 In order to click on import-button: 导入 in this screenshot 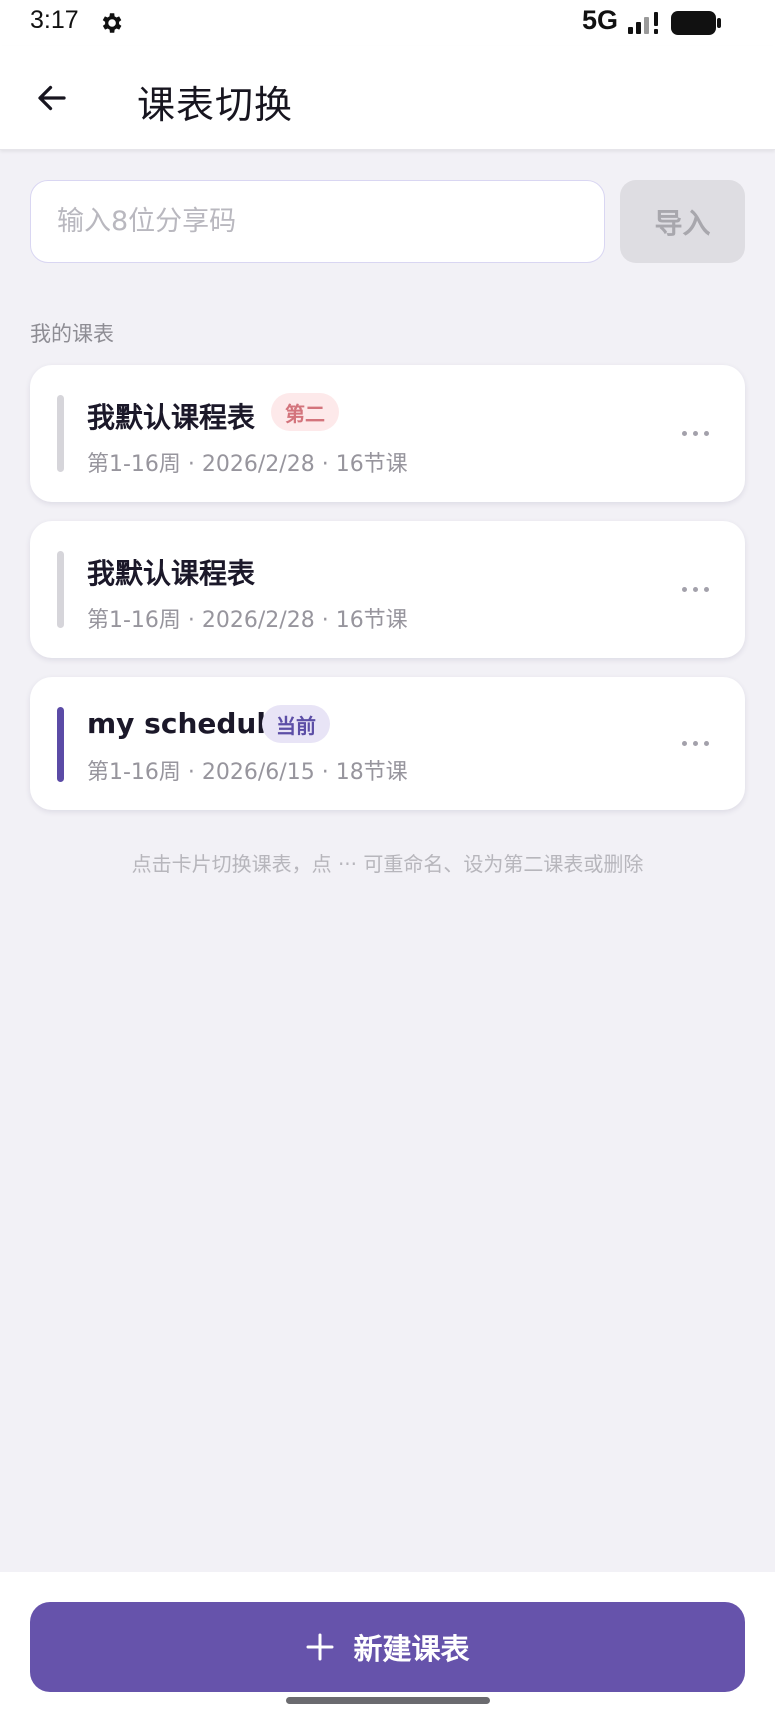, I will do `click(682, 221)`.